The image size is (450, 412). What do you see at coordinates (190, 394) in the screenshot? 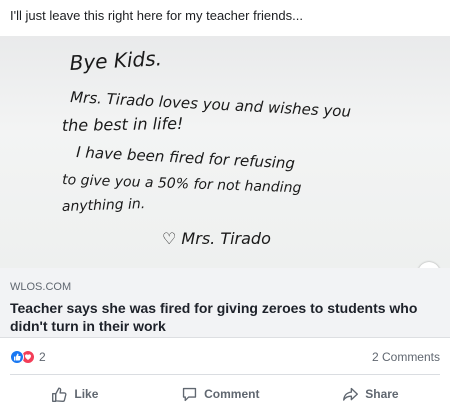
I see `comment-icon` at bounding box center [190, 394].